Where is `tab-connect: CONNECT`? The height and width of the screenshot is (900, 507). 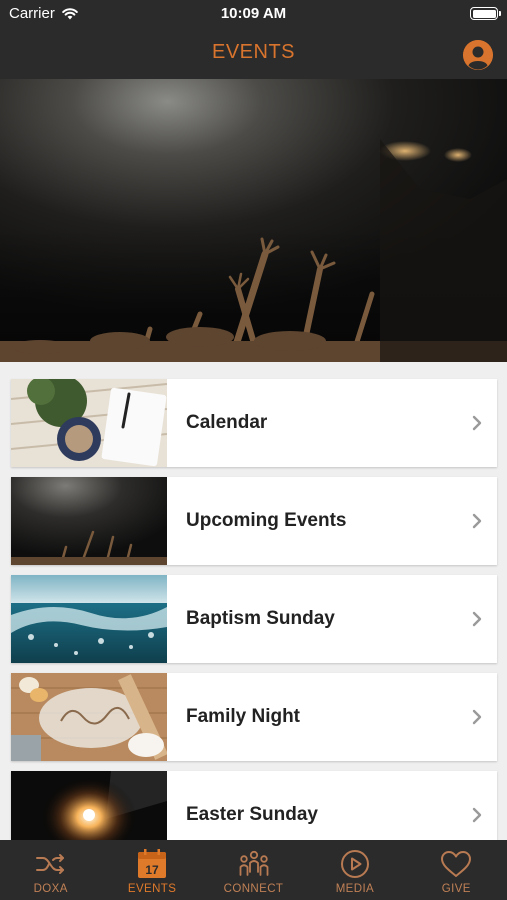 tab-connect: CONNECT is located at coordinates (253, 870).